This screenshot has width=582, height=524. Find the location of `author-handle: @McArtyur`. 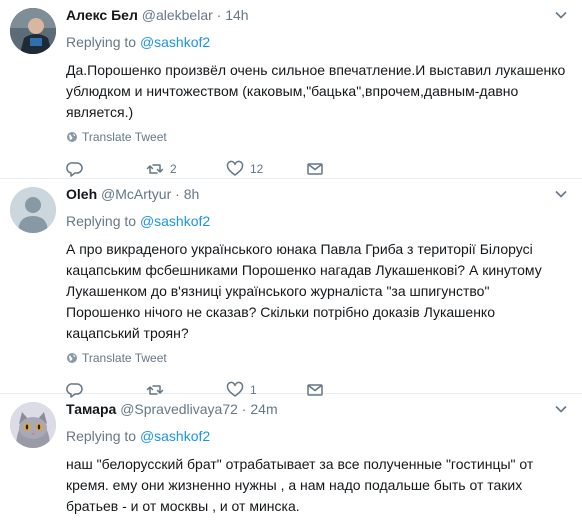

author-handle: @McArtyur is located at coordinates (136, 194).